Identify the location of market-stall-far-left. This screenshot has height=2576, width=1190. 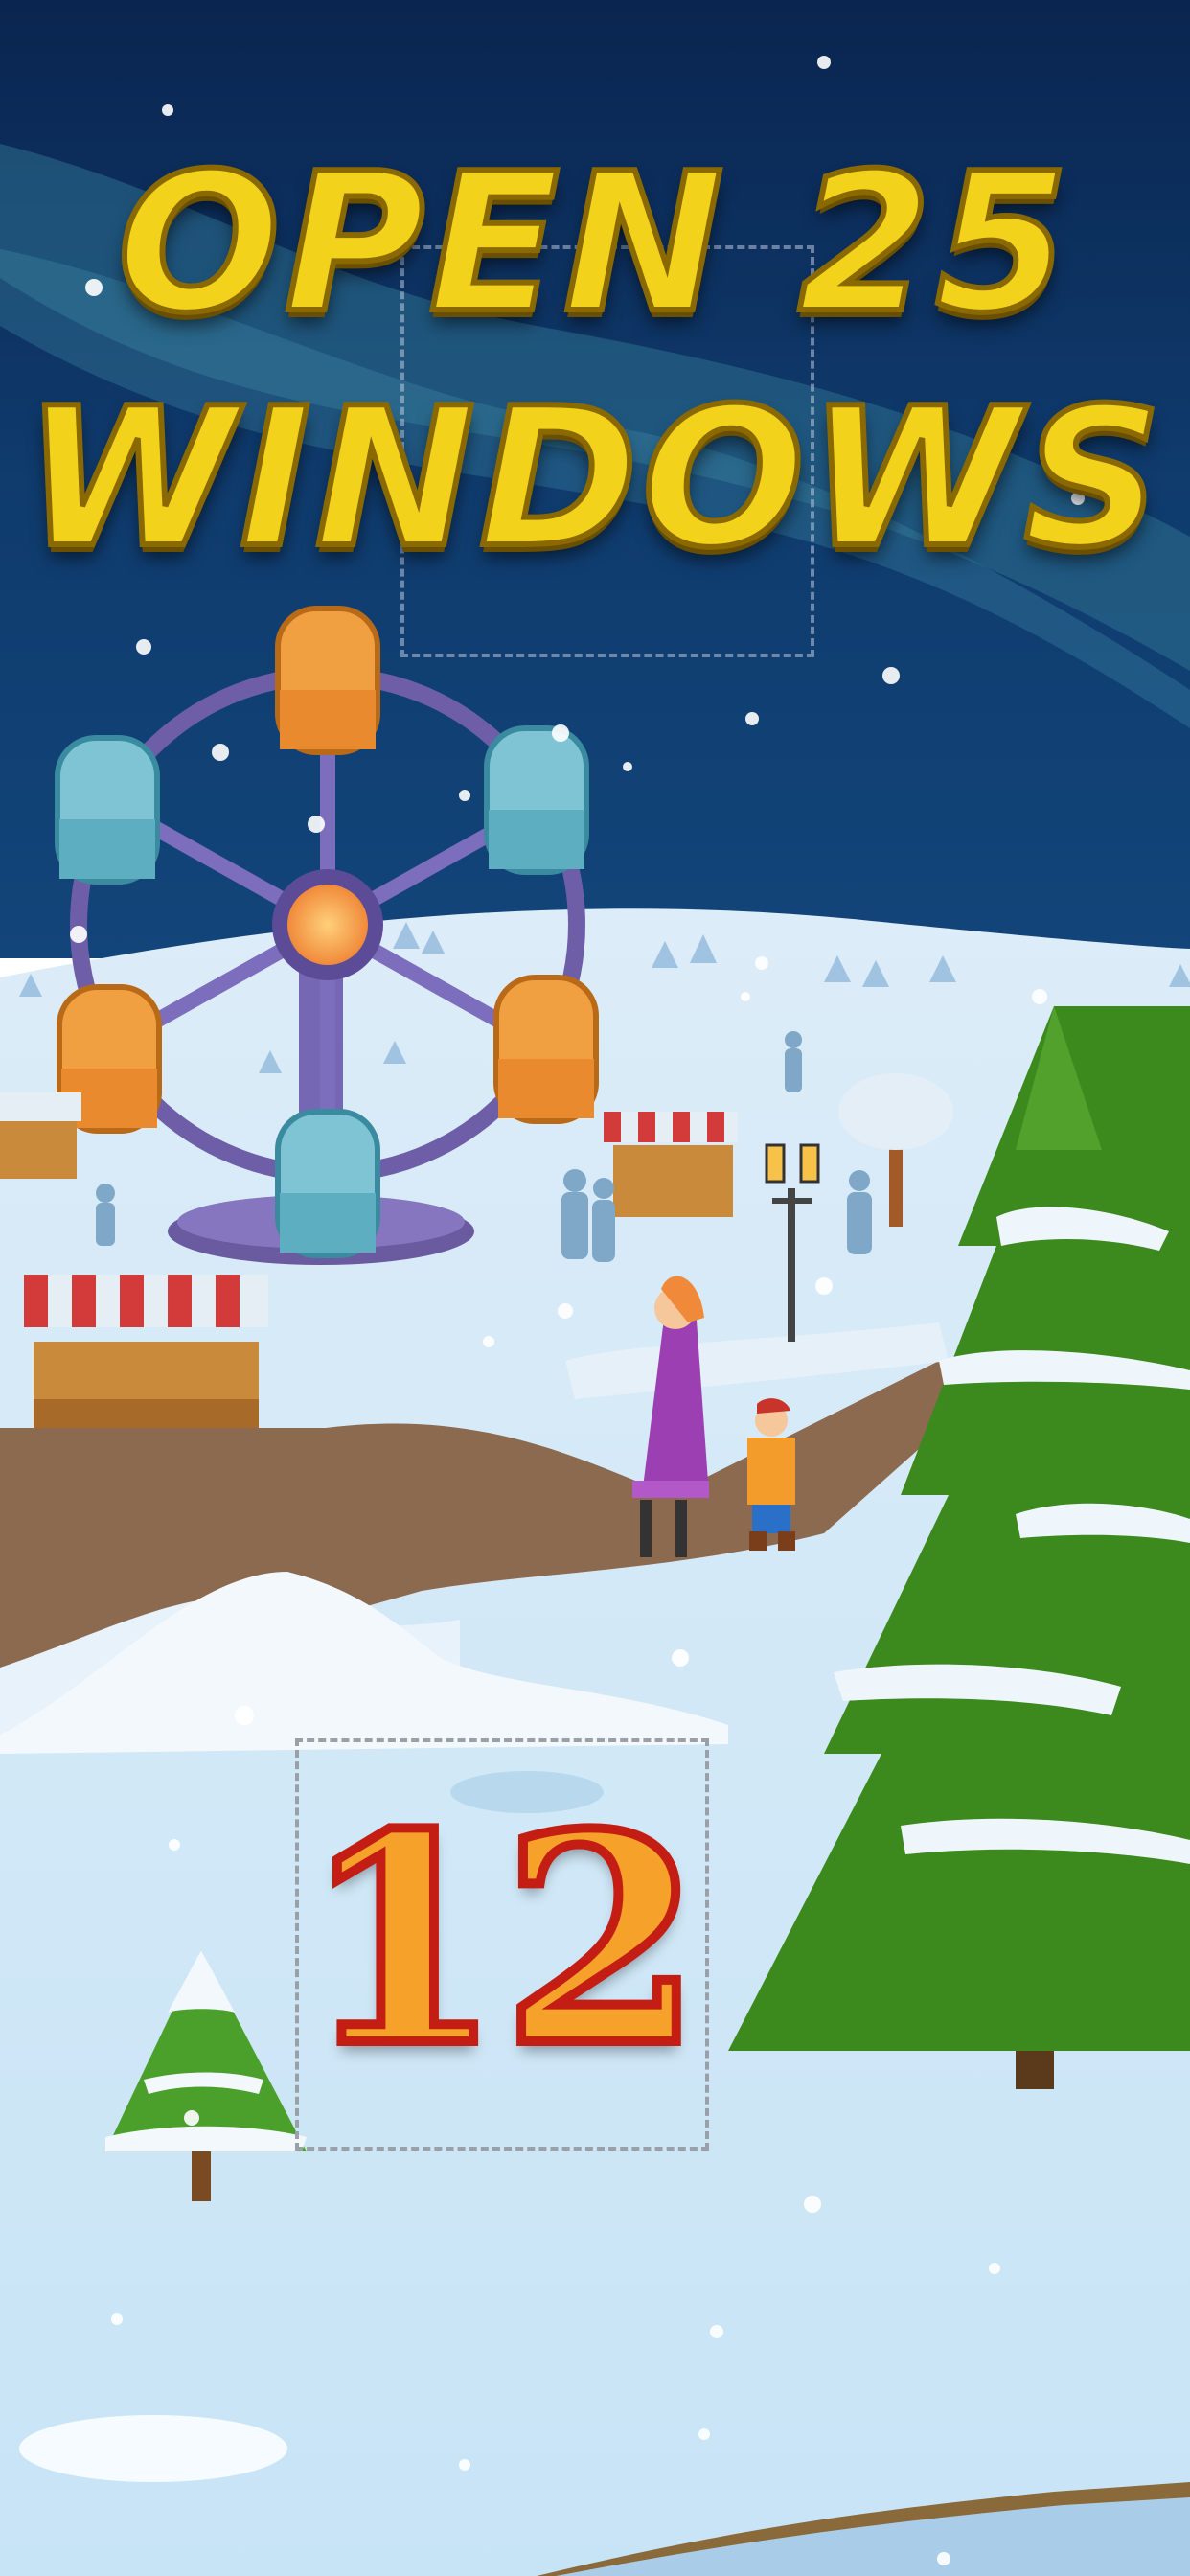
(41, 1135).